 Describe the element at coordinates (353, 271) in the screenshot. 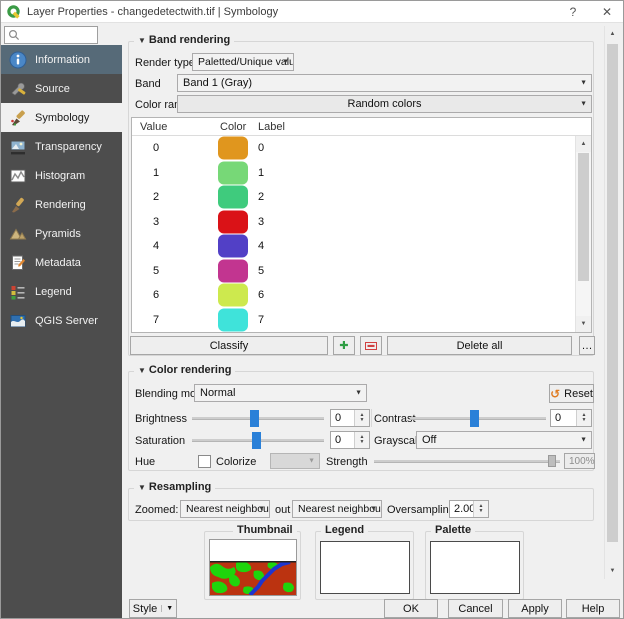

I see `table-row: 5 5` at that location.